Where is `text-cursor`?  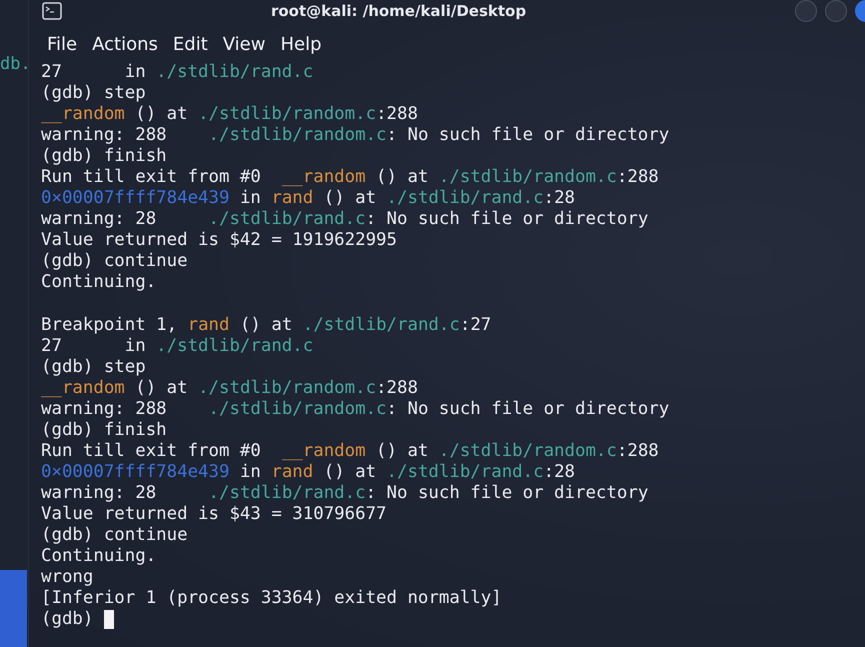 text-cursor is located at coordinates (109, 620).